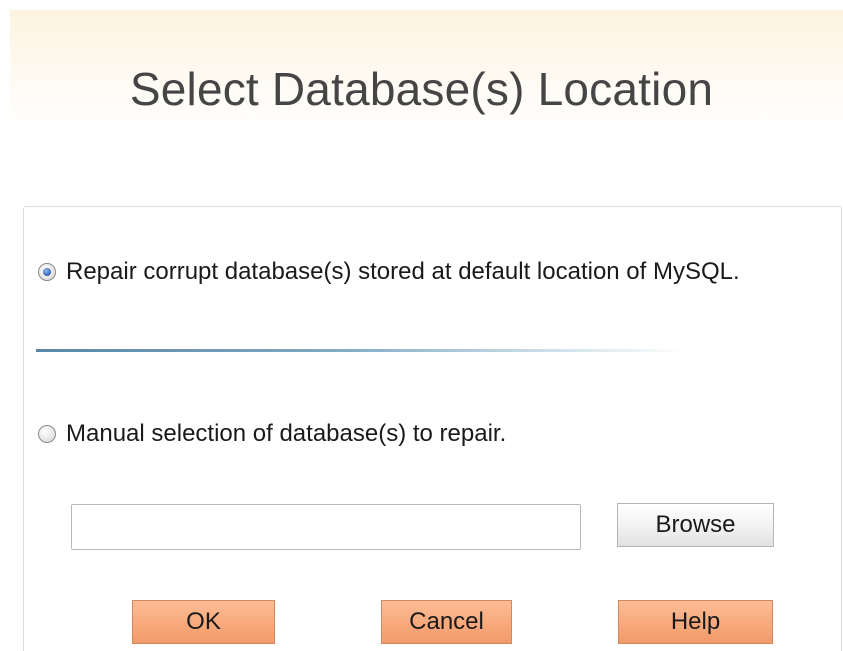 The image size is (843, 651). I want to click on browse-button: Browse, so click(695, 525).